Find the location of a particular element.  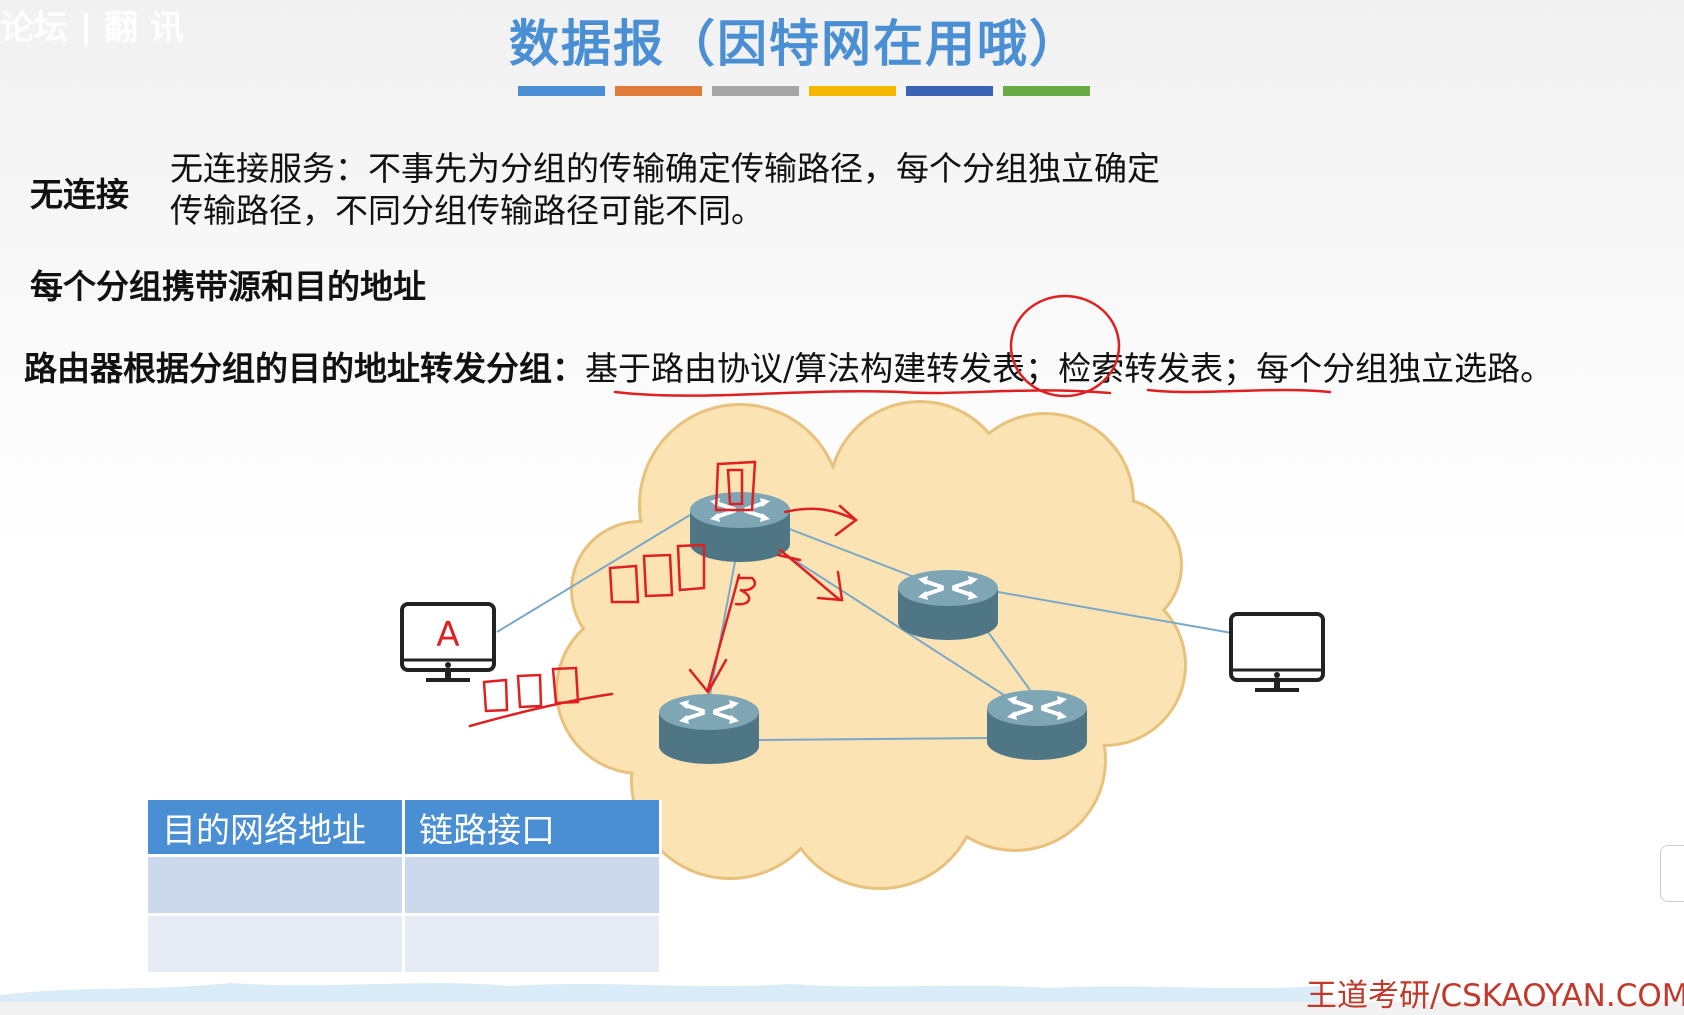

footer-watermark: 王道考研/CSKAOYAN.COM is located at coordinates (1495, 996).